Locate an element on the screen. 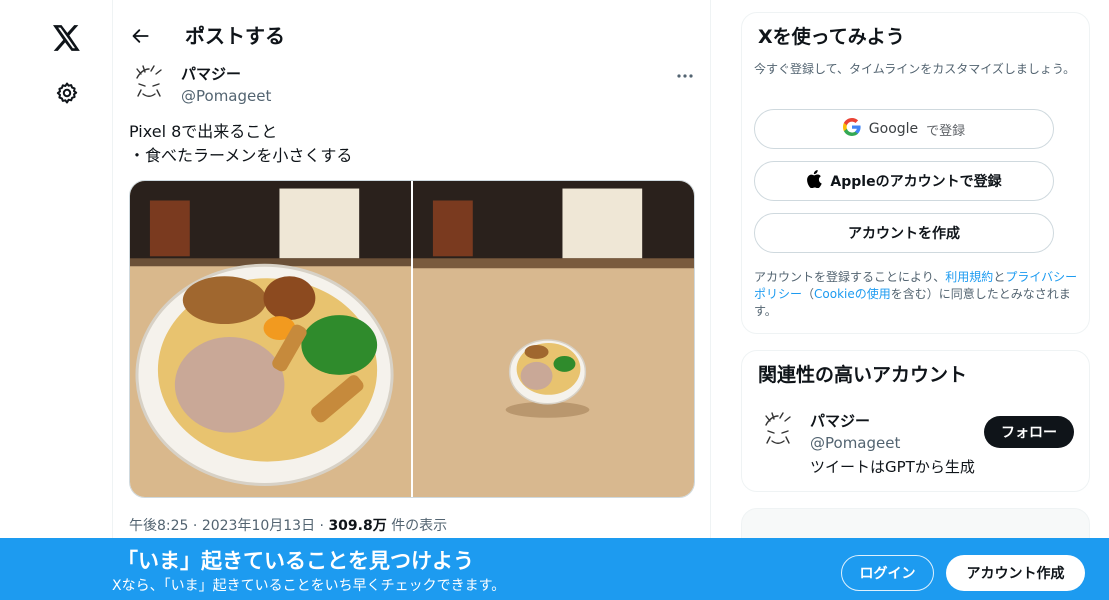 This screenshot has height=600, width=1109. author-name: パマジー is located at coordinates (211, 74).